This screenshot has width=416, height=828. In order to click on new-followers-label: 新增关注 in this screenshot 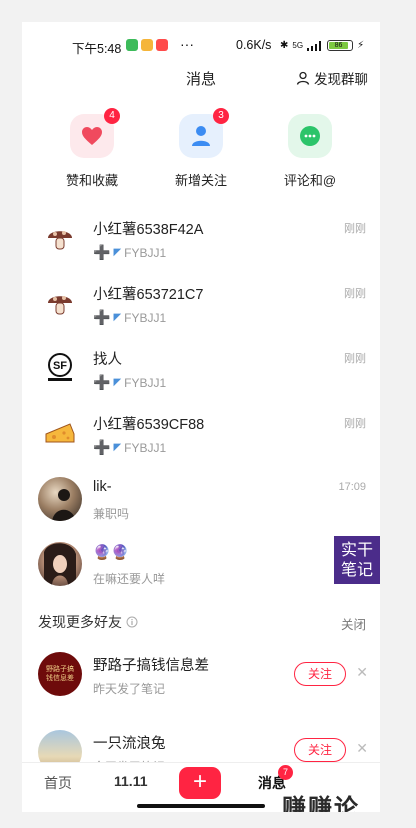, I will do `click(200, 180)`.